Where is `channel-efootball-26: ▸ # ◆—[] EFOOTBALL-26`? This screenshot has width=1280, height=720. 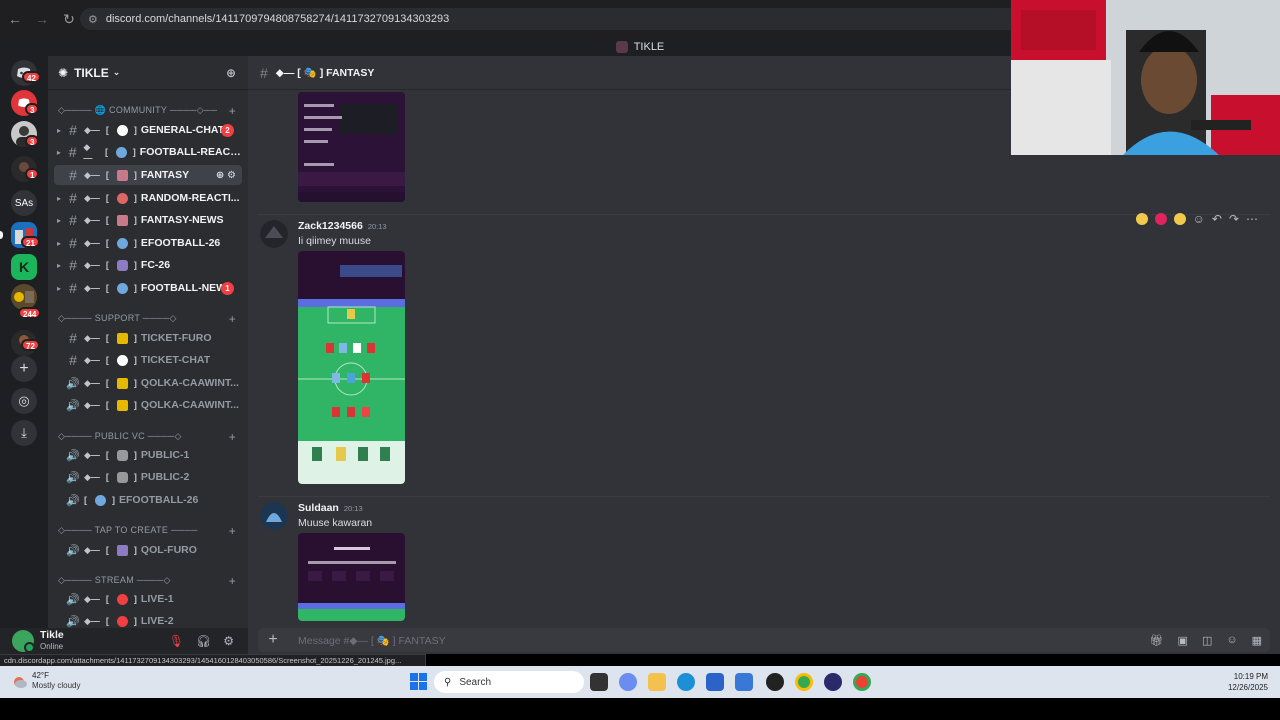
channel-efootball-26: ▸ # ◆—[] EFOOTBALL-26 is located at coordinates (148, 243).